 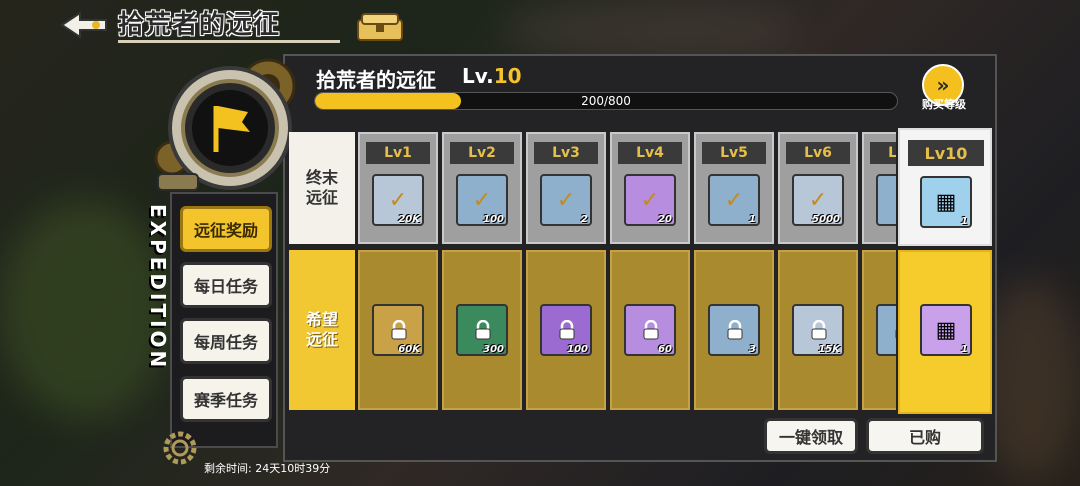 I want to click on premium-reward-cell: 60K, so click(x=398, y=330).